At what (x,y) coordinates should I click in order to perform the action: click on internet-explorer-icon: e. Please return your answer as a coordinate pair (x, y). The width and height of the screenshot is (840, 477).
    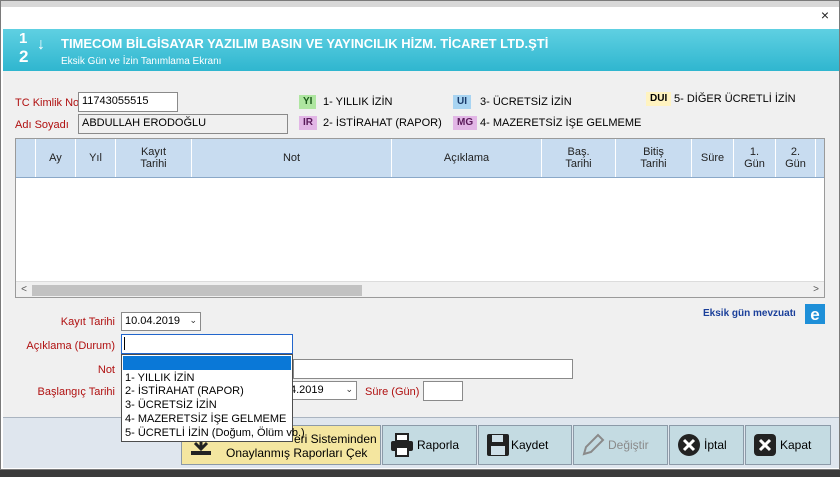
    Looking at the image, I should click on (815, 314).